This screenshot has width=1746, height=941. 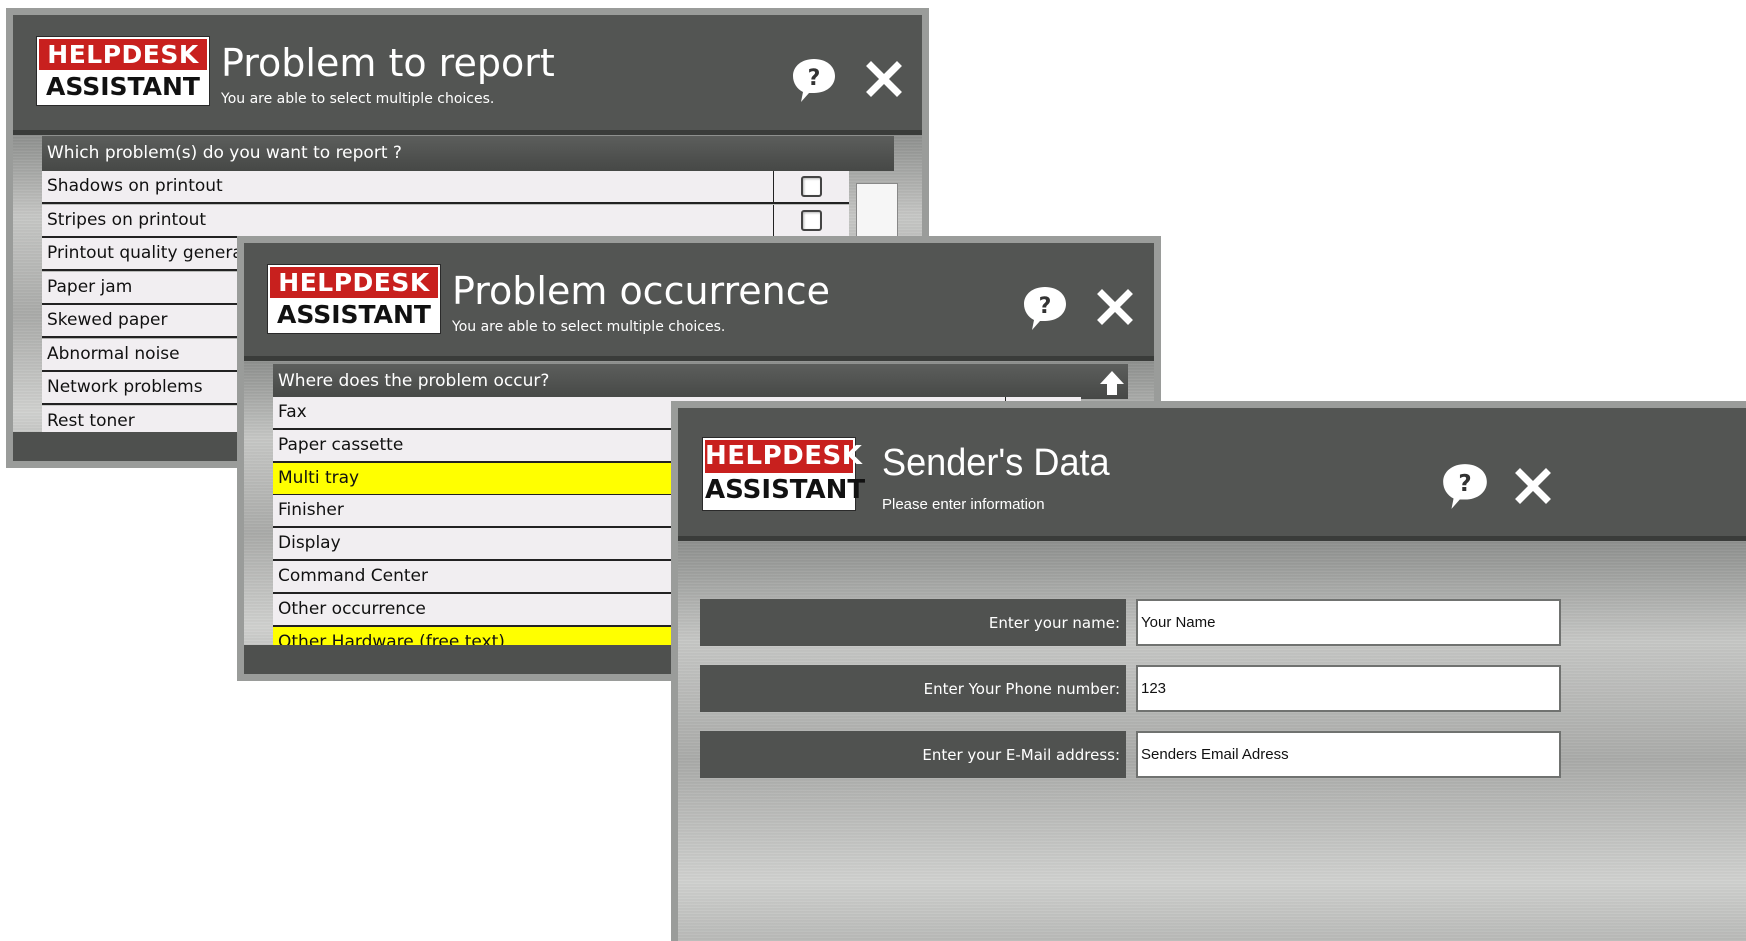 I want to click on list-item-label: Command Center, so click(x=353, y=576).